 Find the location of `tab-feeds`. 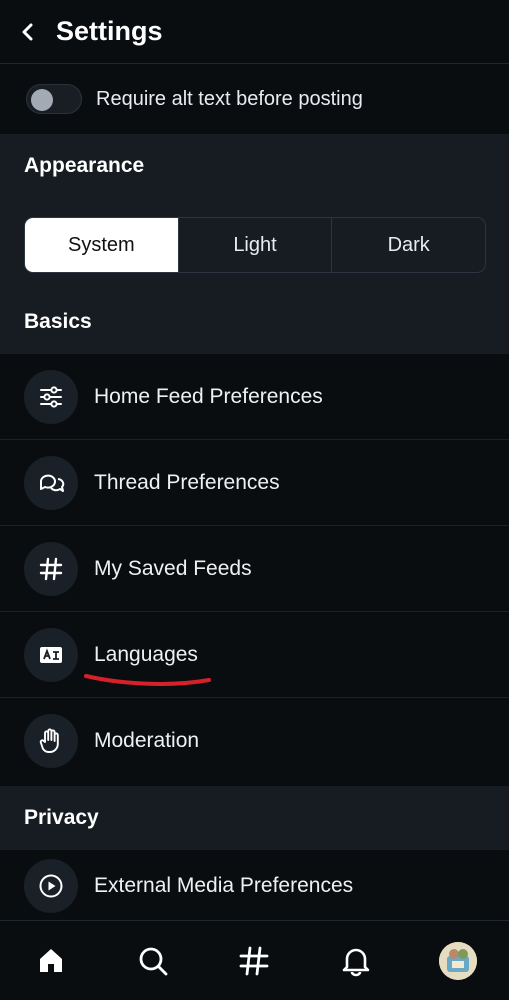

tab-feeds is located at coordinates (254, 961).